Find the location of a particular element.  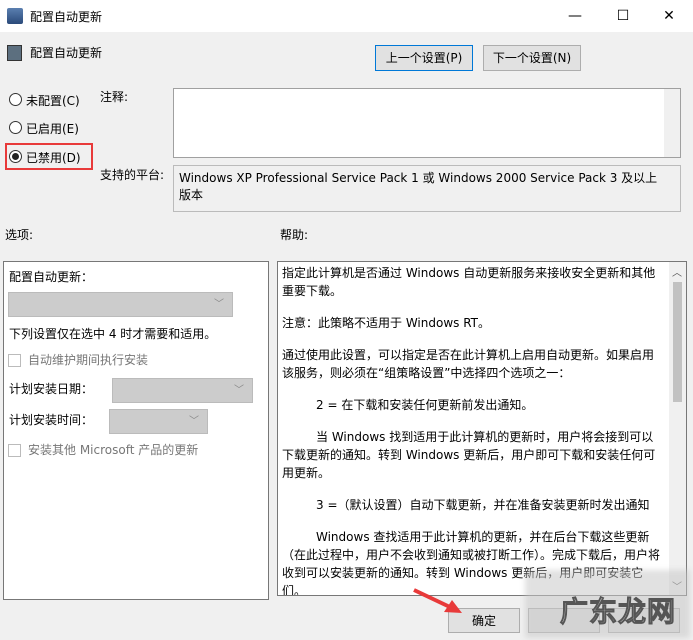

day-dropdown: ﹀ is located at coordinates (182, 390).